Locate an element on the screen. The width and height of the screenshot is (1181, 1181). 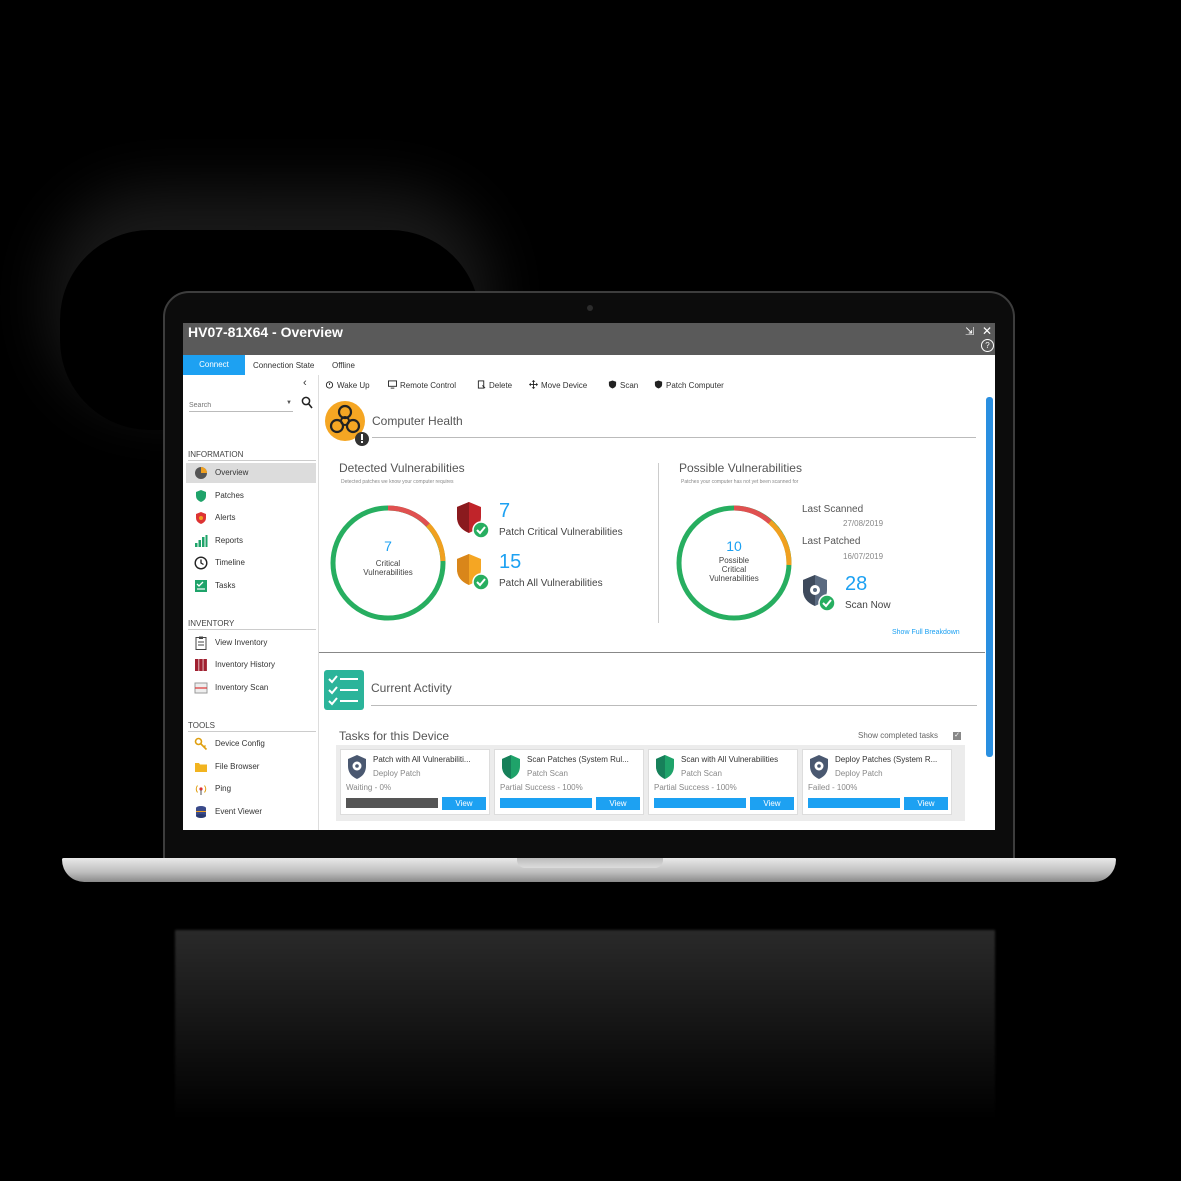
sidebar-item-alerts: Alerts is located at coordinates (251, 518).